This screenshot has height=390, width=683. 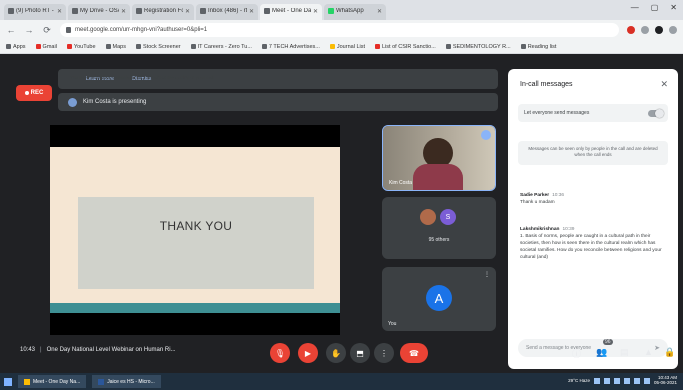 I want to click on lock-icon: 🔒, so click(x=669, y=352).